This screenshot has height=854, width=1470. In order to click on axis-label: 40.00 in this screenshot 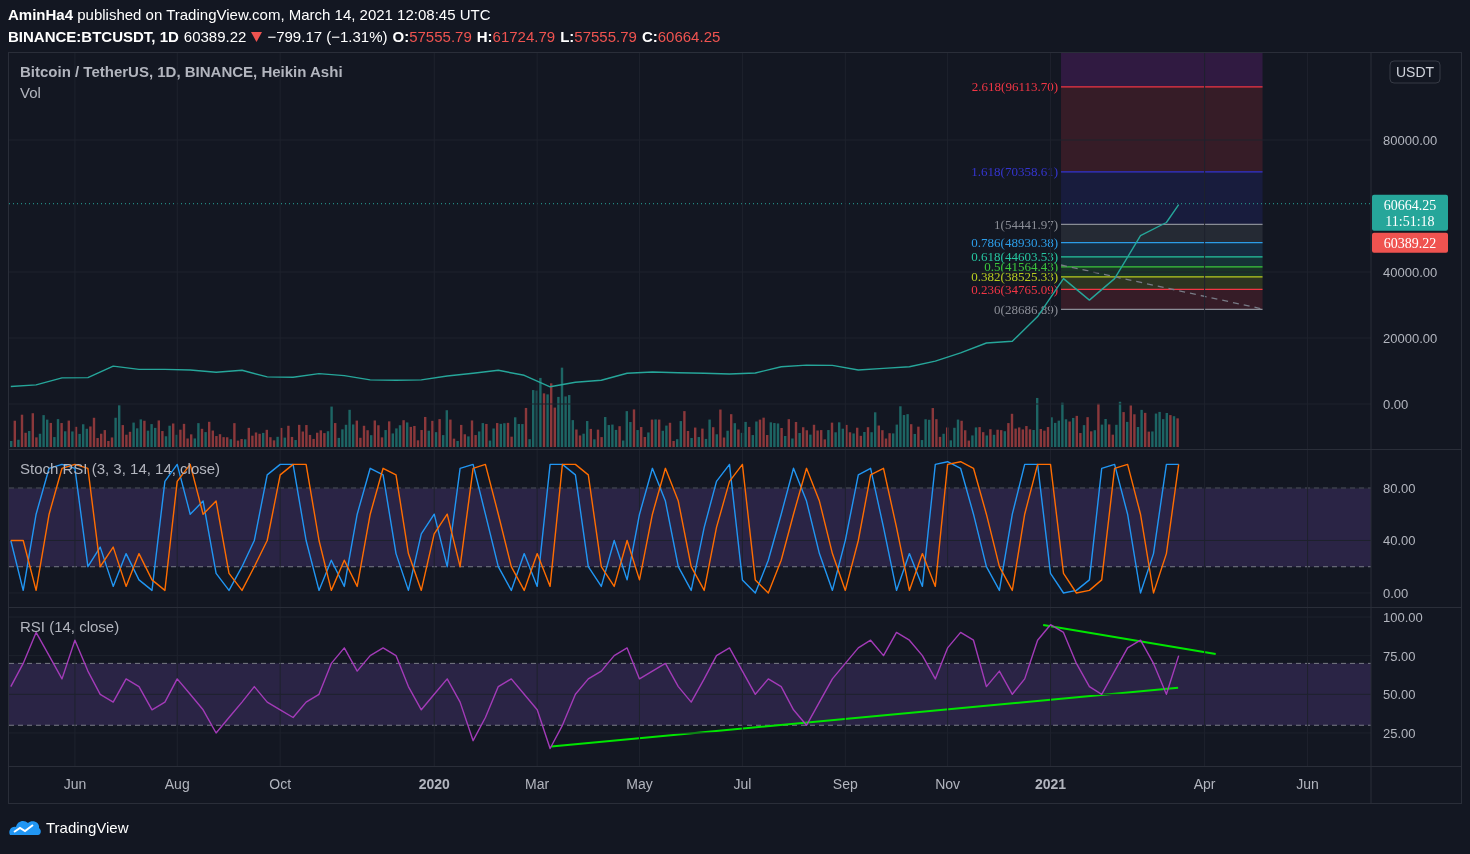, I will do `click(1399, 541)`.